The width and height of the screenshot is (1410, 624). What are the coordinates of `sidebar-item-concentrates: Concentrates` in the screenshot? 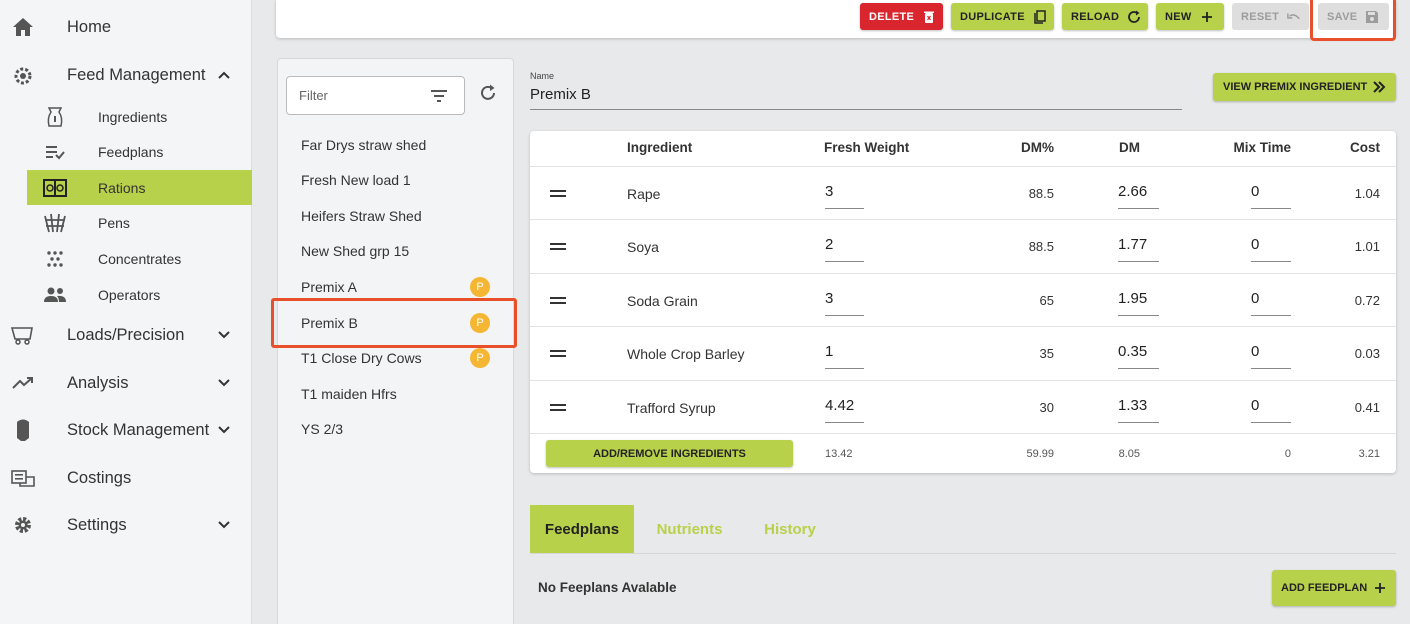 It's located at (139, 258).